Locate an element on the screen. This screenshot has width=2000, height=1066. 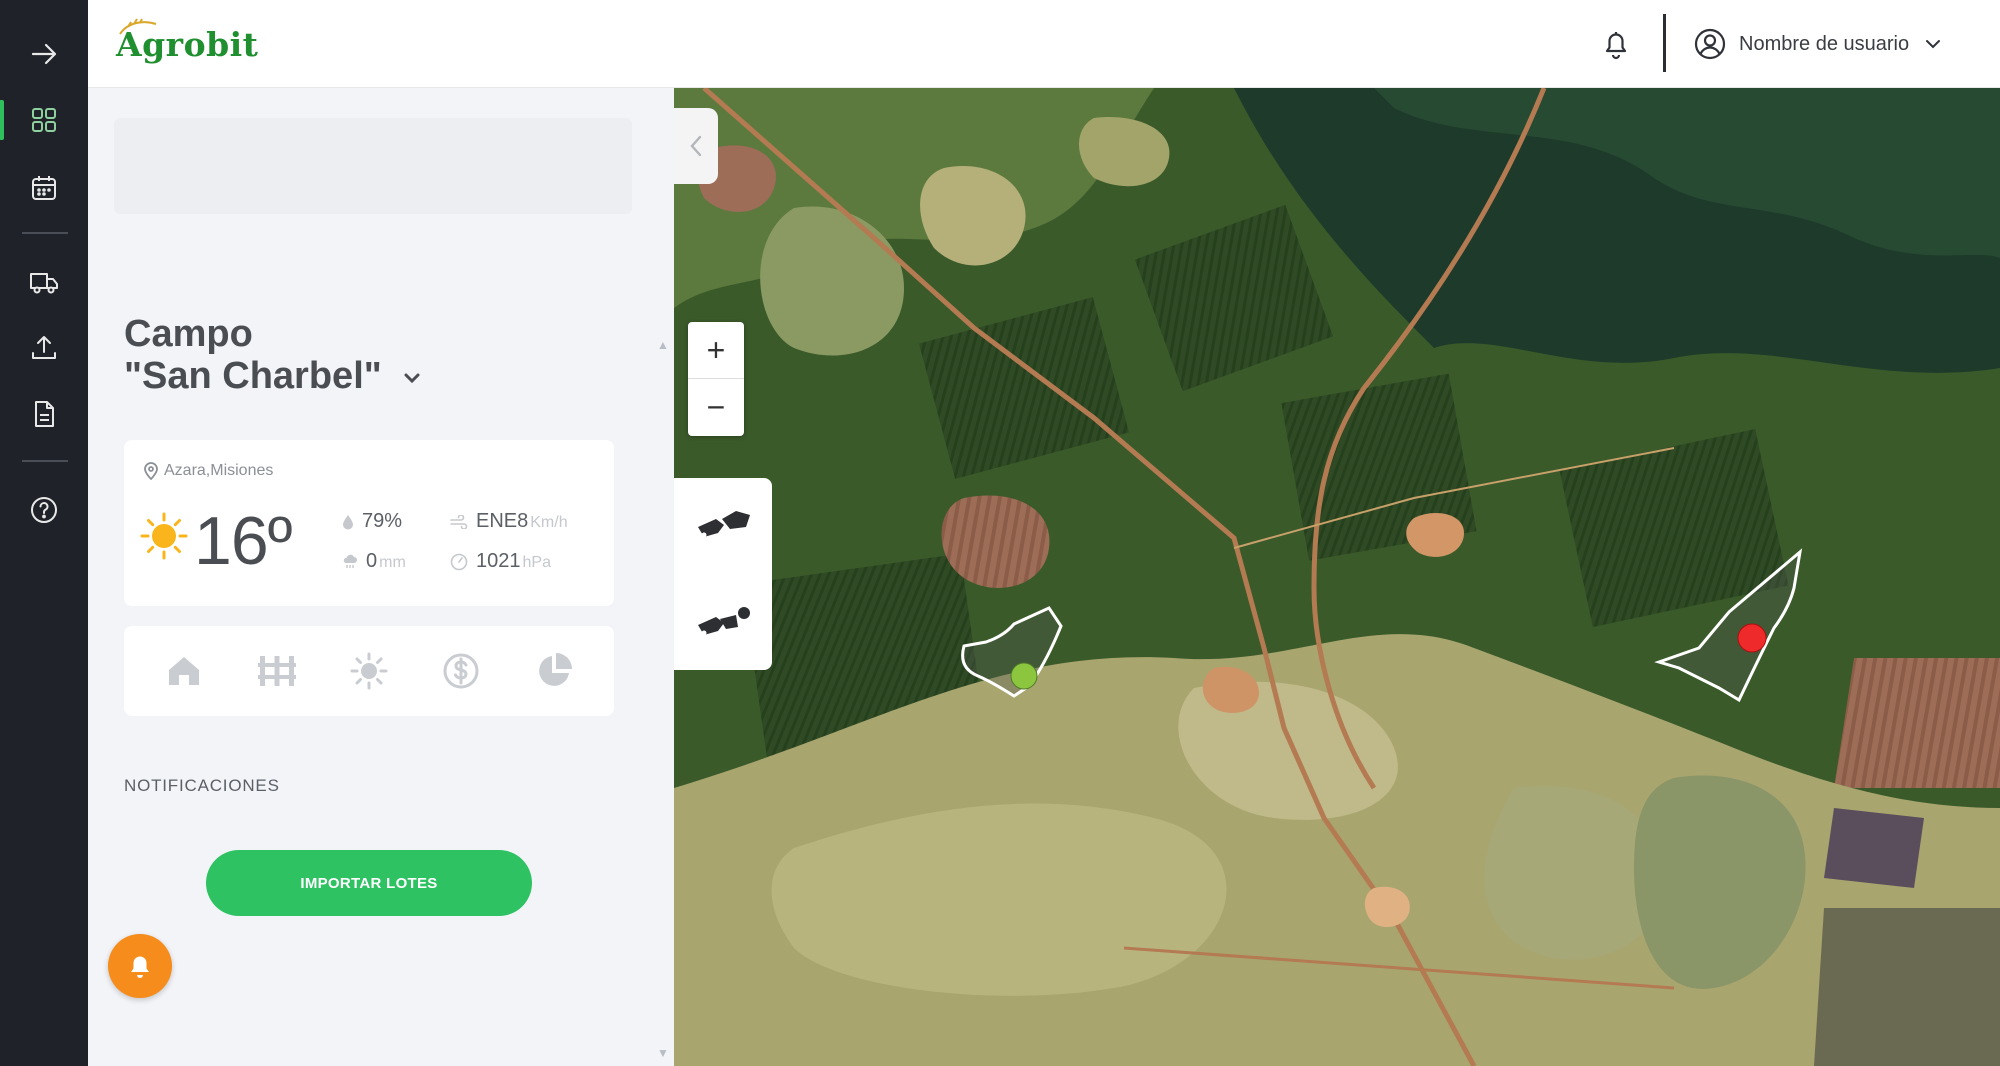
upload-icon is located at coordinates (44, 347).